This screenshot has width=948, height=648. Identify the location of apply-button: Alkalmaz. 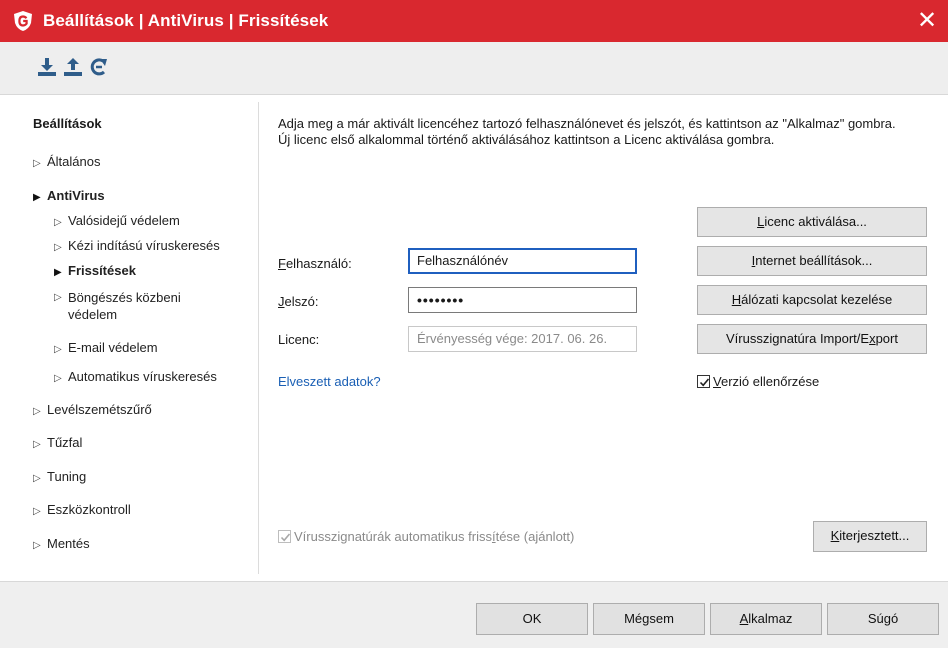
(766, 619).